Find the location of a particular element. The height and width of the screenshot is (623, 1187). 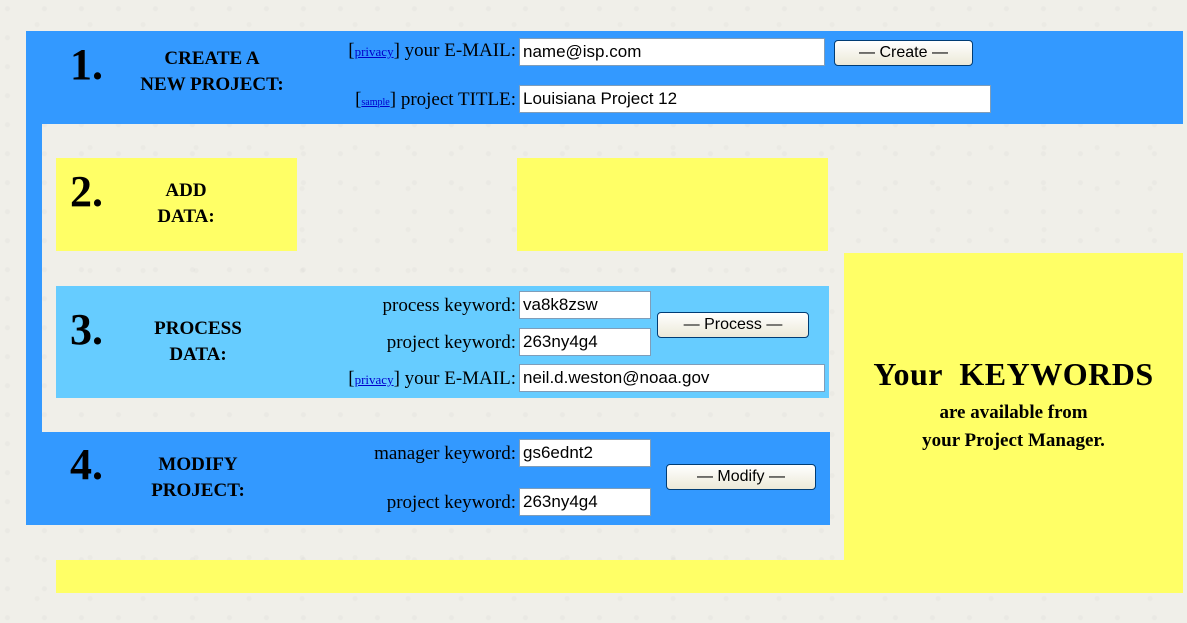

sample-close-bracket: ] is located at coordinates (393, 99).